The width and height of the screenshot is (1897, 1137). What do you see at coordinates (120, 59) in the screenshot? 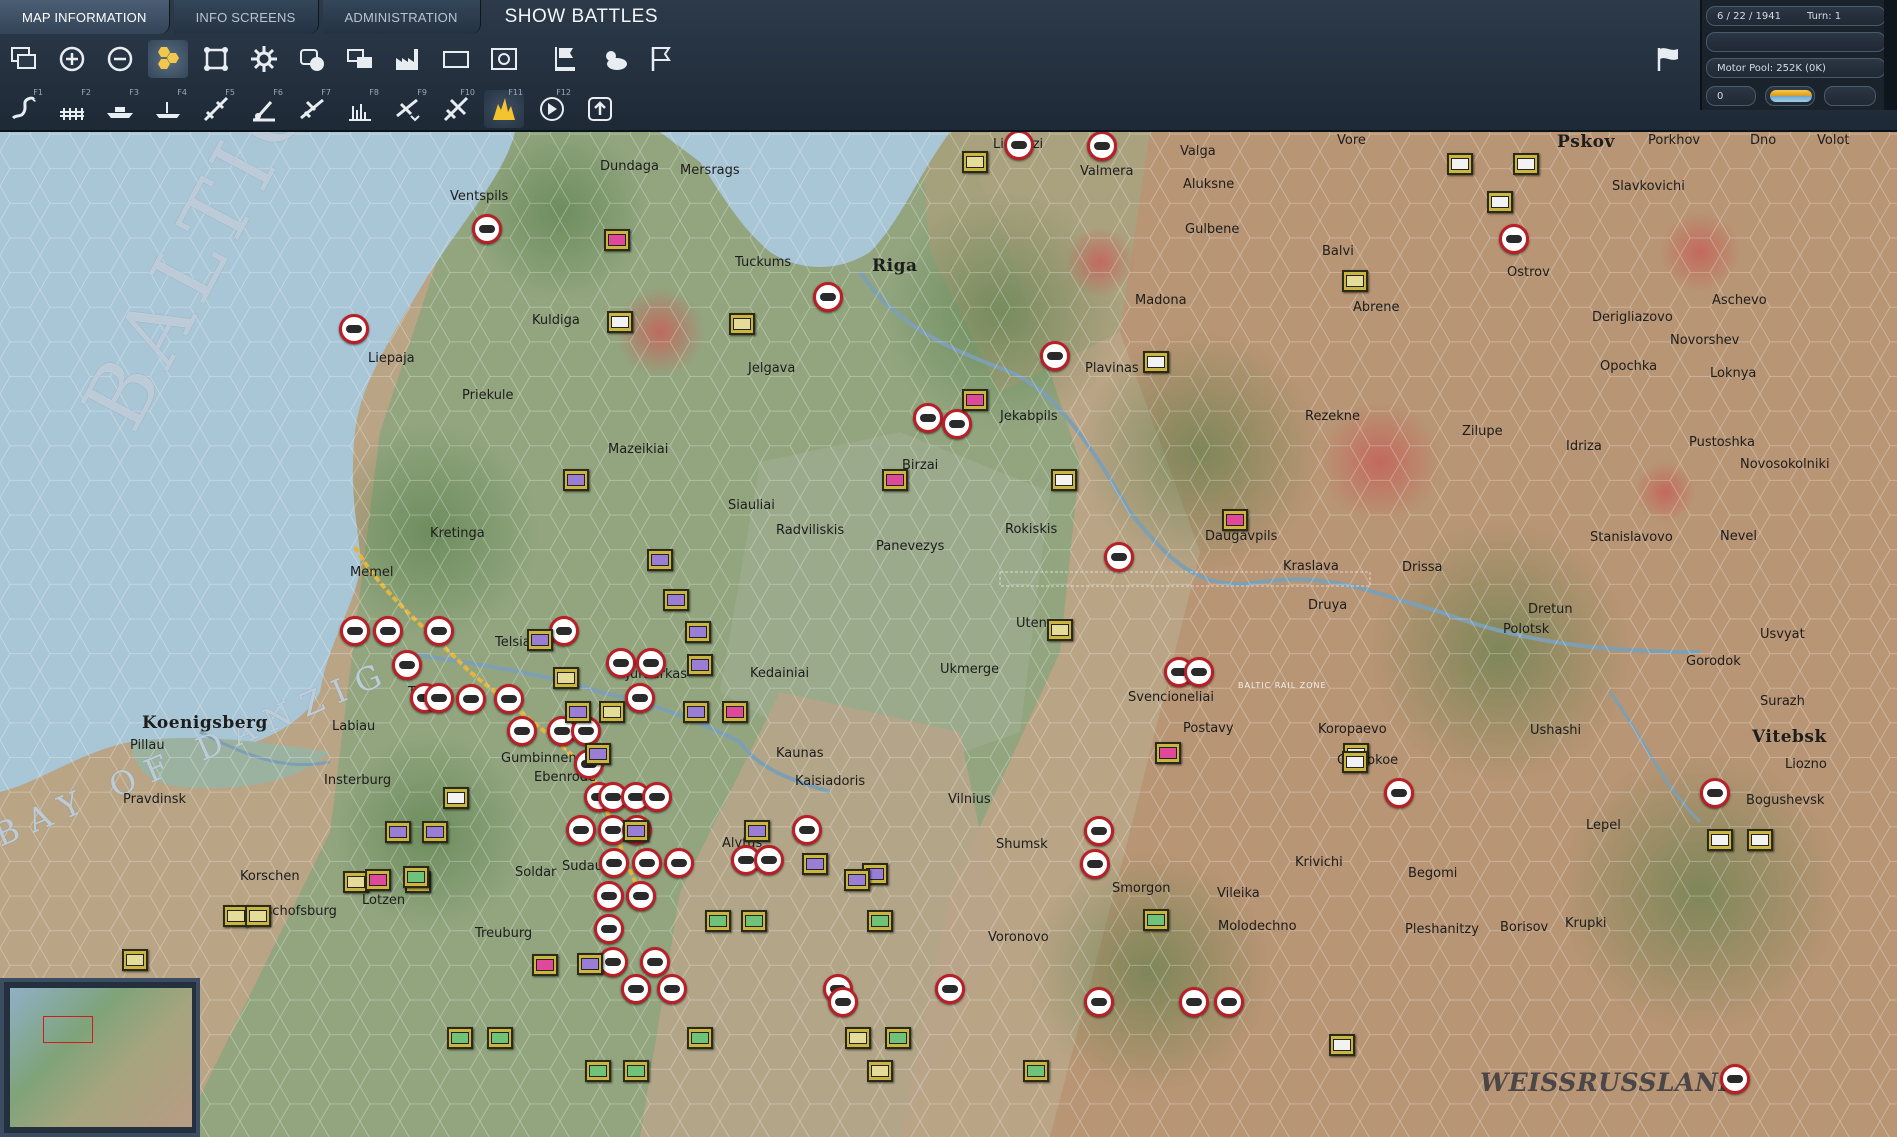
I see `zoom-out-icon` at bounding box center [120, 59].